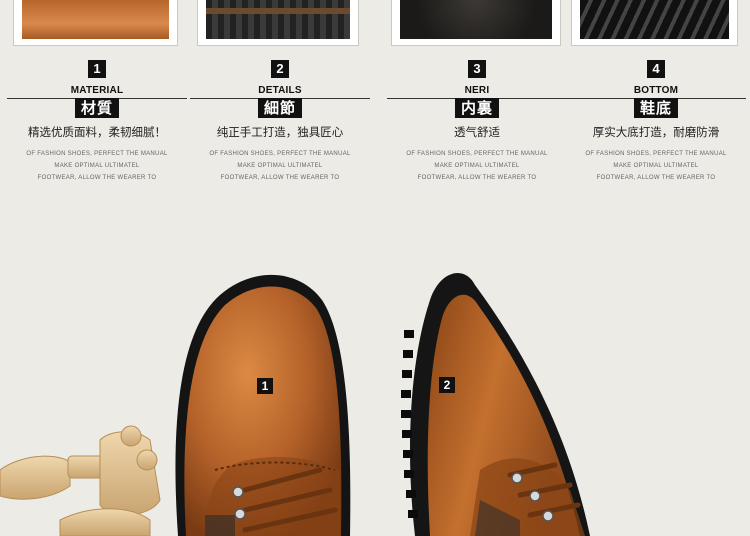 The width and height of the screenshot is (750, 536). Describe the element at coordinates (265, 386) in the screenshot. I see `callout-marker: 1` at that location.